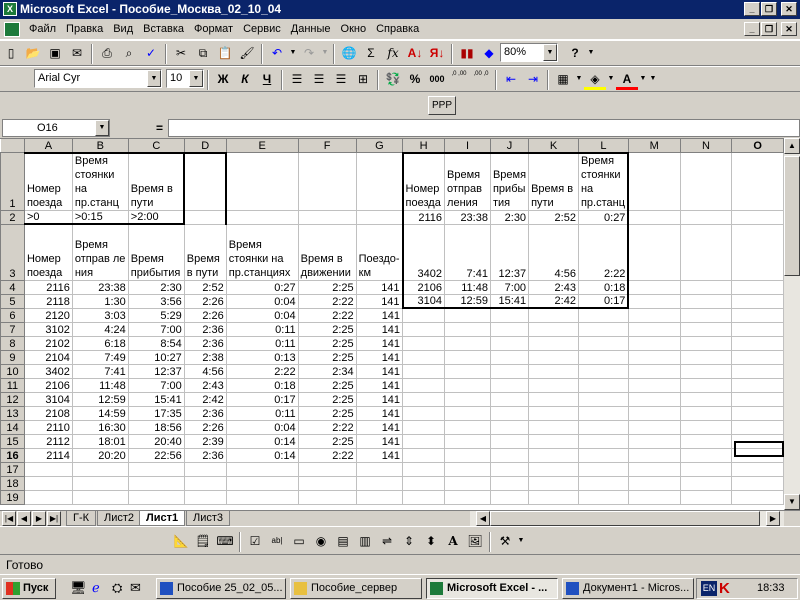  What do you see at coordinates (54, 518) in the screenshot?
I see `last-sheet-icon: ▶|` at bounding box center [54, 518].